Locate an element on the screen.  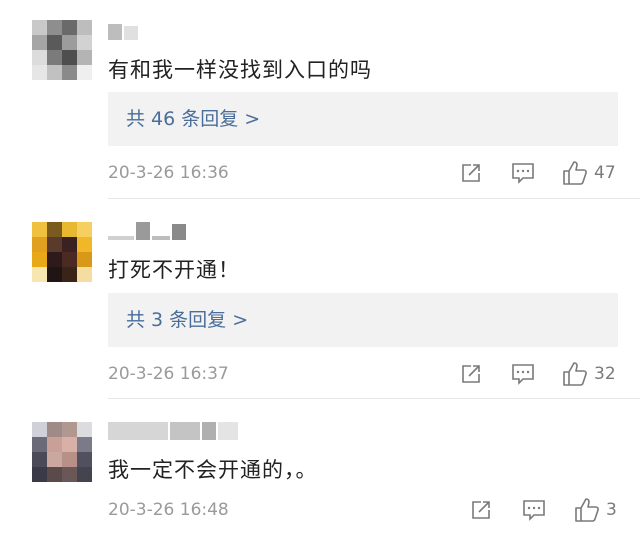
comment-button is located at coordinates (534, 510).